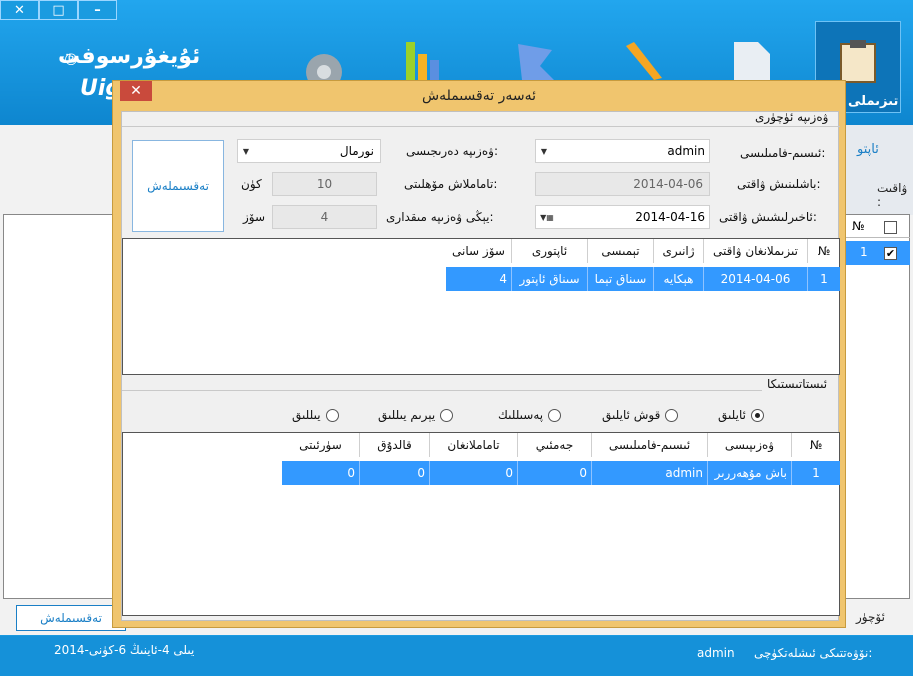  I want to click on window-controls: ✕ □ –, so click(58, 10).